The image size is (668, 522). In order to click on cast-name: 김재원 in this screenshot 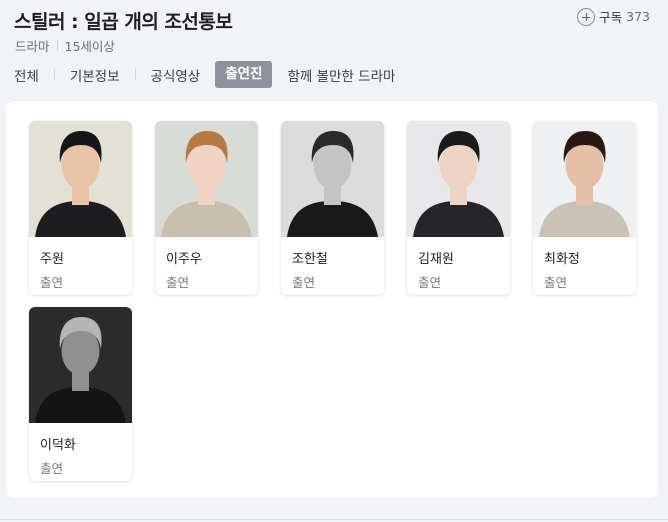, I will do `click(436, 259)`.